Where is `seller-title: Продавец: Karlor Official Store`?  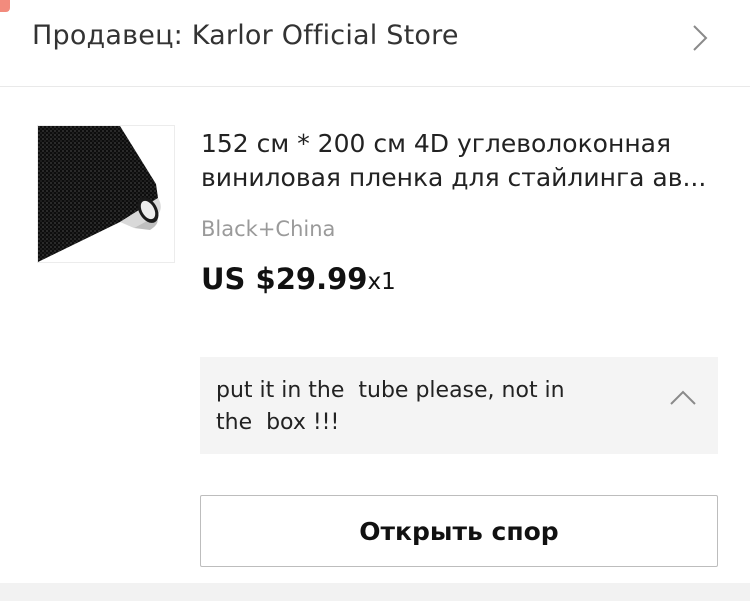
seller-title: Продавец: Karlor Official Store is located at coordinates (245, 35).